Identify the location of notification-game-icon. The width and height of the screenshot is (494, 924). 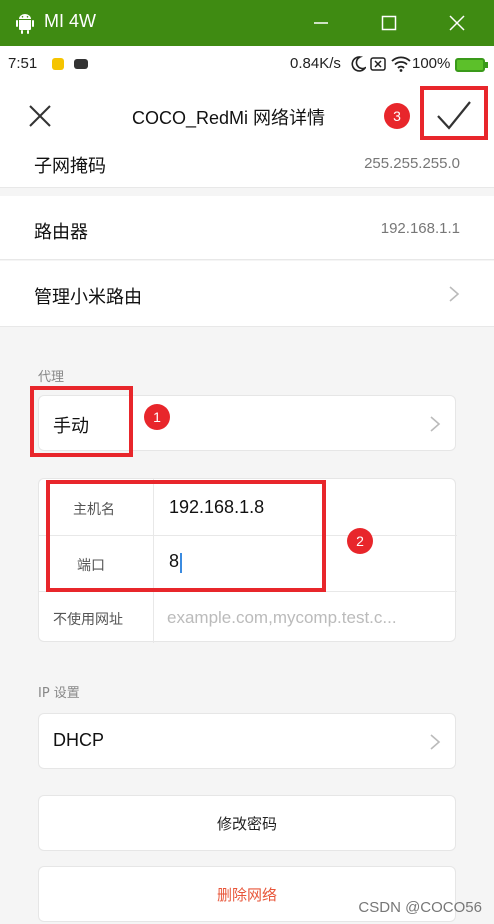
(81, 64).